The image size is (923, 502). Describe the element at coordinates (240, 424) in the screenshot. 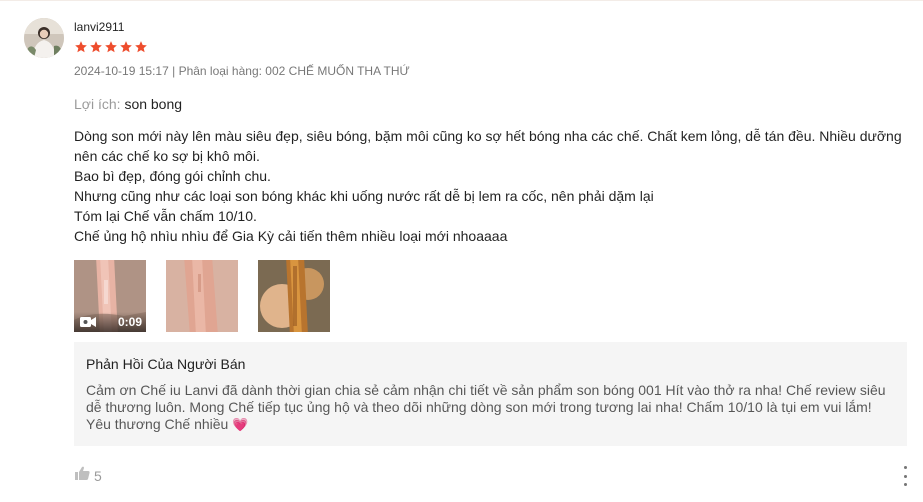

I see `pink-heart-icon: 💗` at that location.